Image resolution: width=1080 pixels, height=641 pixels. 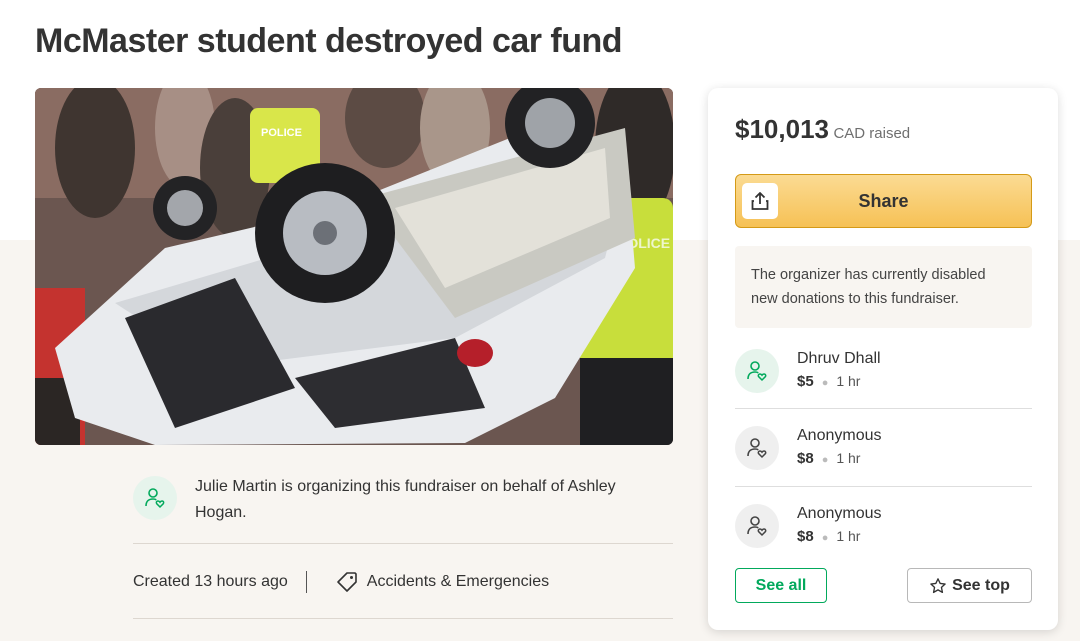 I want to click on share-upload-icon, so click(x=760, y=201).